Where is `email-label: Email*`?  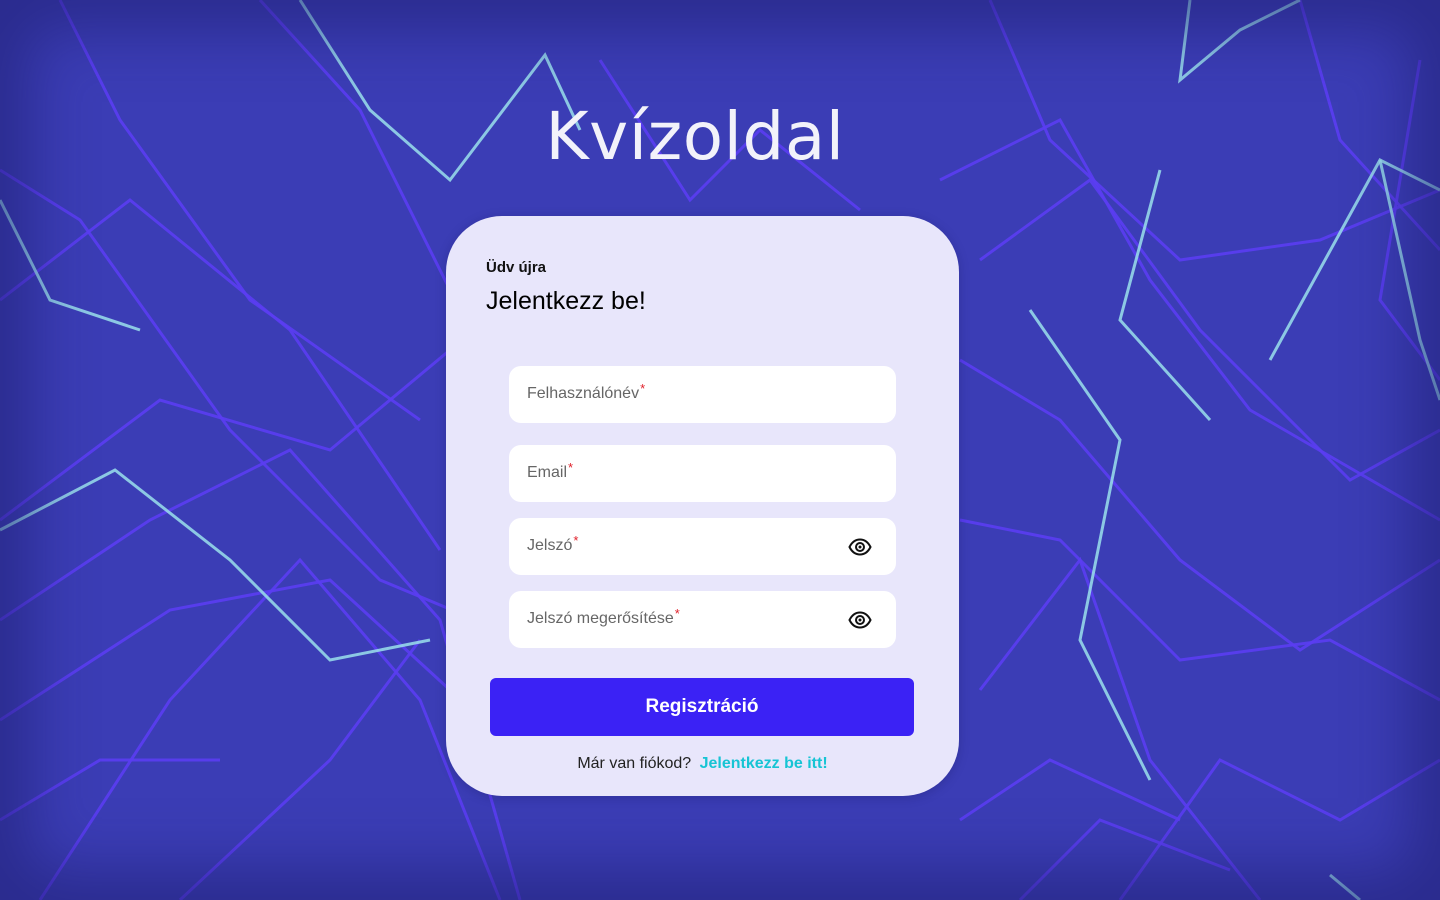 email-label: Email* is located at coordinates (550, 470).